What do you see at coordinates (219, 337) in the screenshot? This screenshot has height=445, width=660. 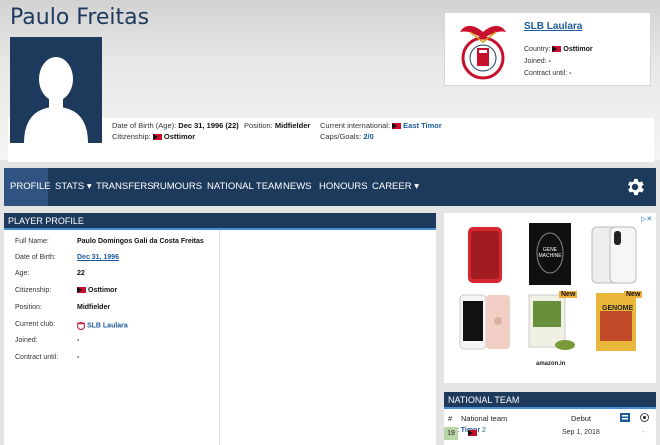 I see `profile-divider` at bounding box center [219, 337].